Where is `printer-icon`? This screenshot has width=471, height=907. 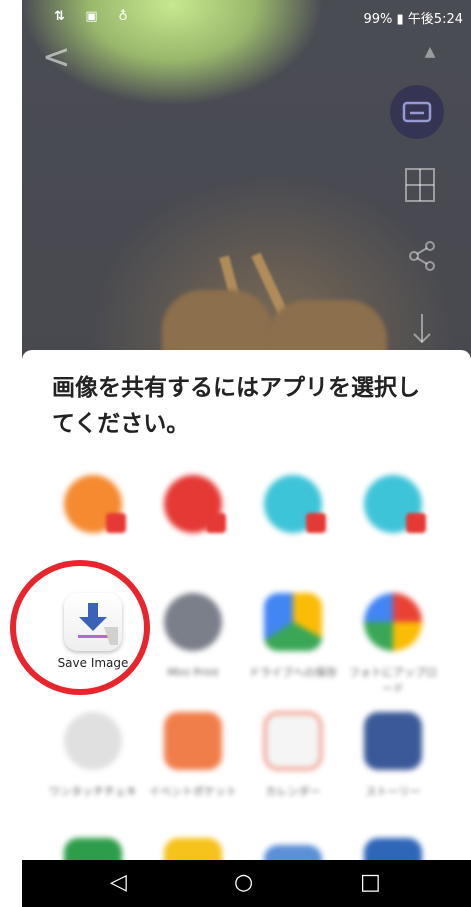 printer-icon is located at coordinates (417, 112).